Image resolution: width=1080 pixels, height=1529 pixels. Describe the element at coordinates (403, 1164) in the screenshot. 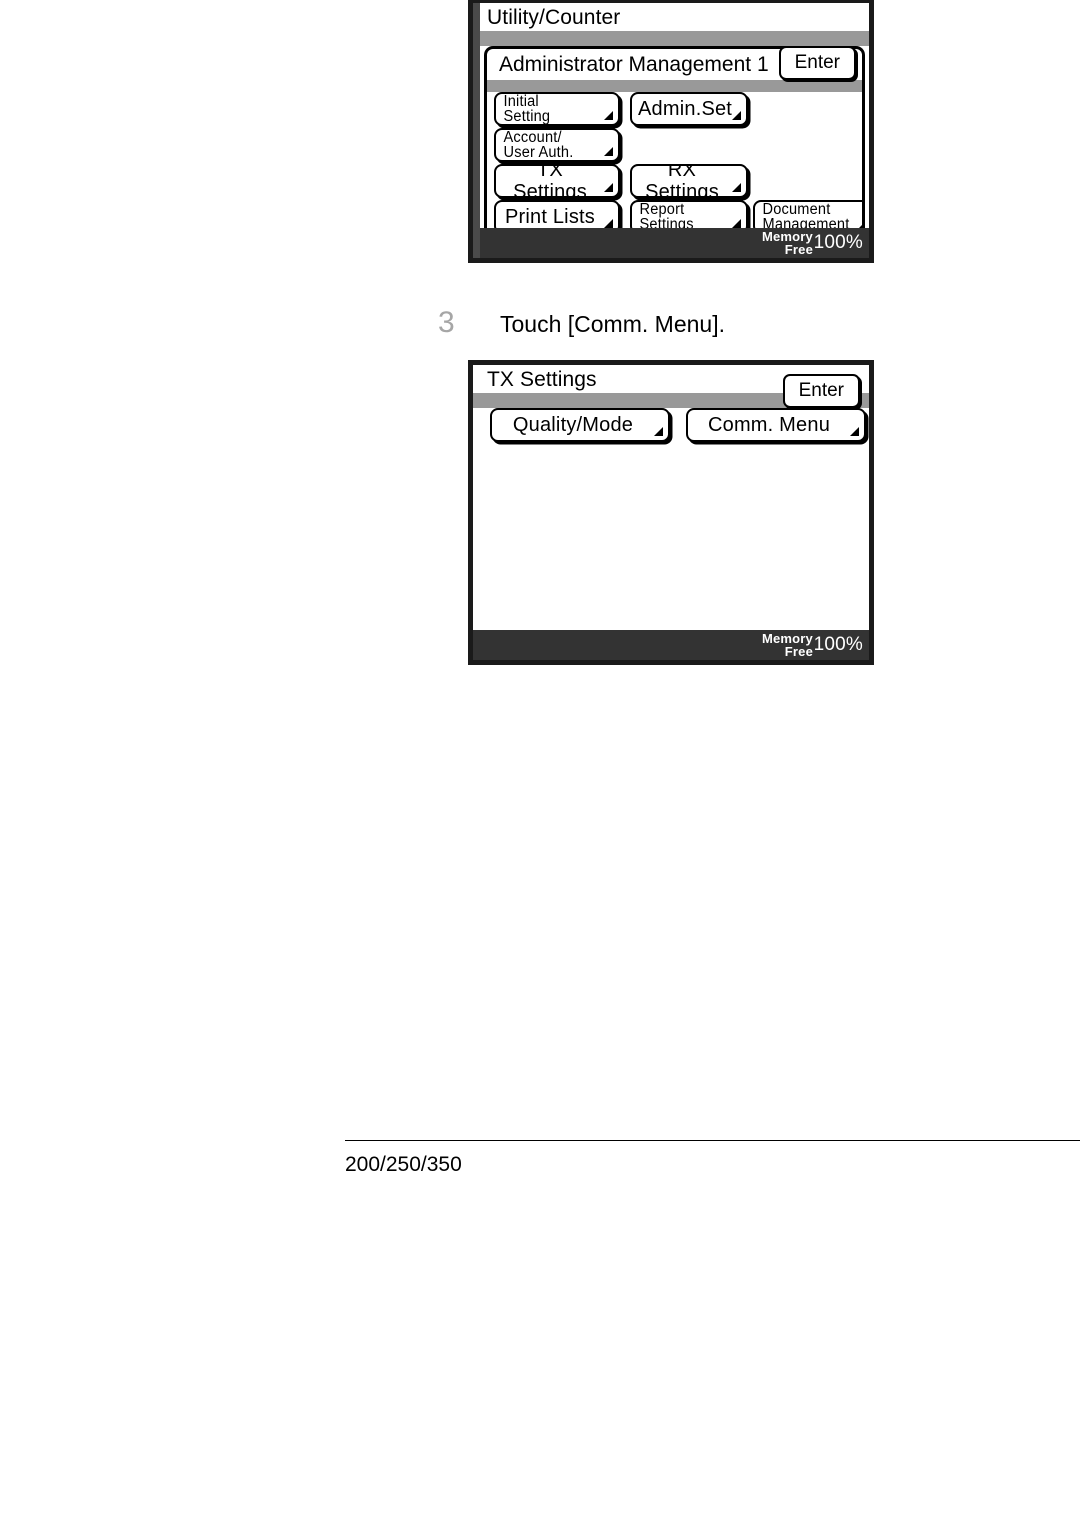

I see `footer-model-text: 200/250/350` at that location.